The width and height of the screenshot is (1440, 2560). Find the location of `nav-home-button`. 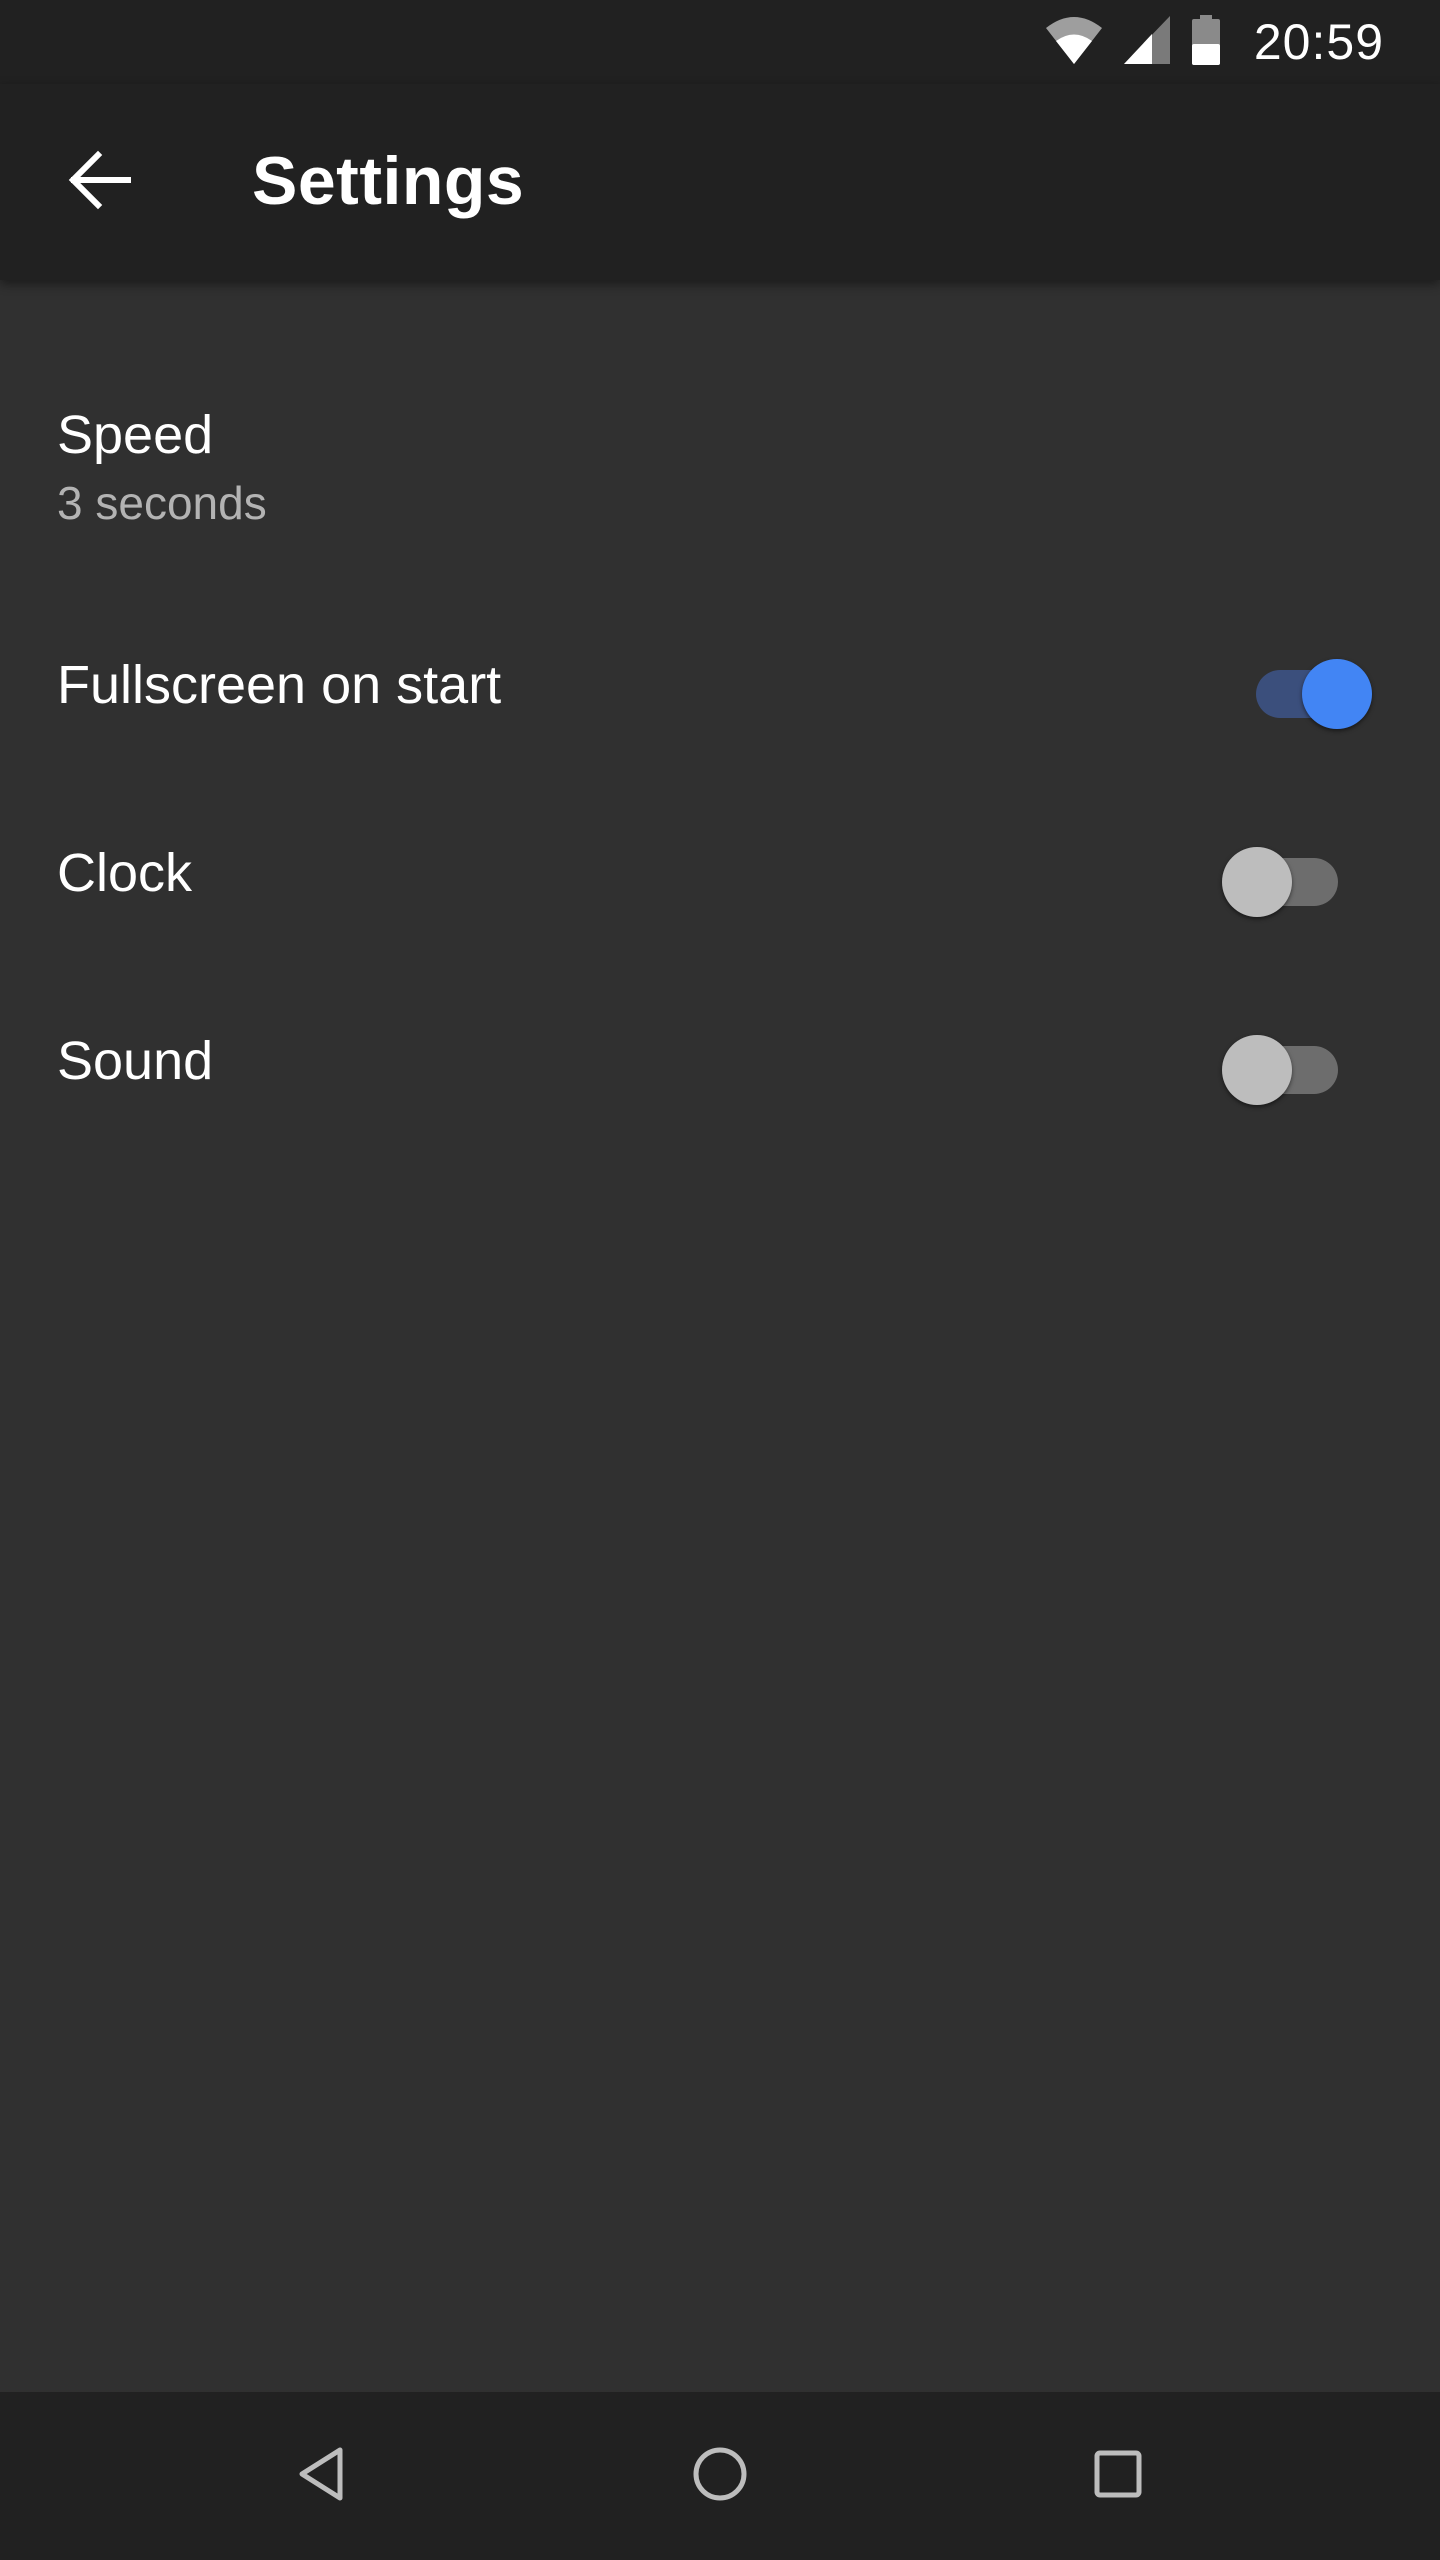

nav-home-button is located at coordinates (720, 2476).